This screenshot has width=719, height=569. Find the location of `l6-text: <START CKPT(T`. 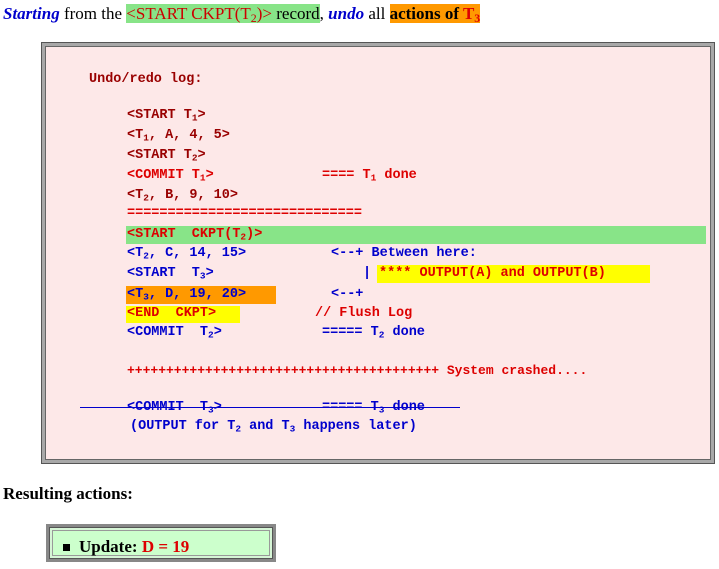

l6-text: <START CKPT(T is located at coordinates (184, 234).